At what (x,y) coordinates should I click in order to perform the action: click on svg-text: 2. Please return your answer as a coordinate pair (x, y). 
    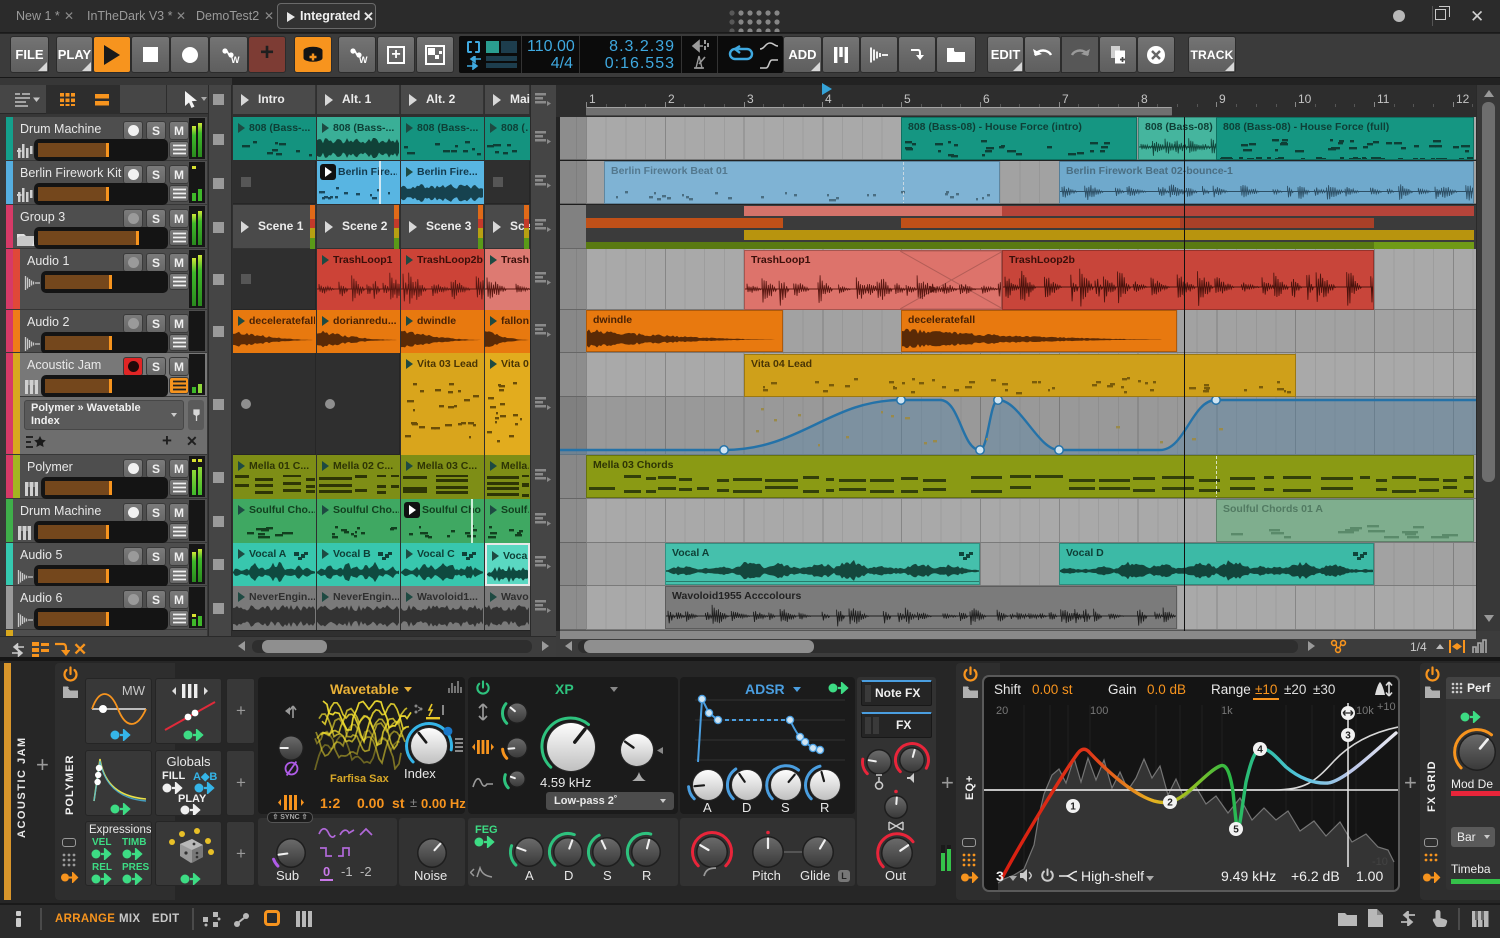
    Looking at the image, I should click on (1170, 803).